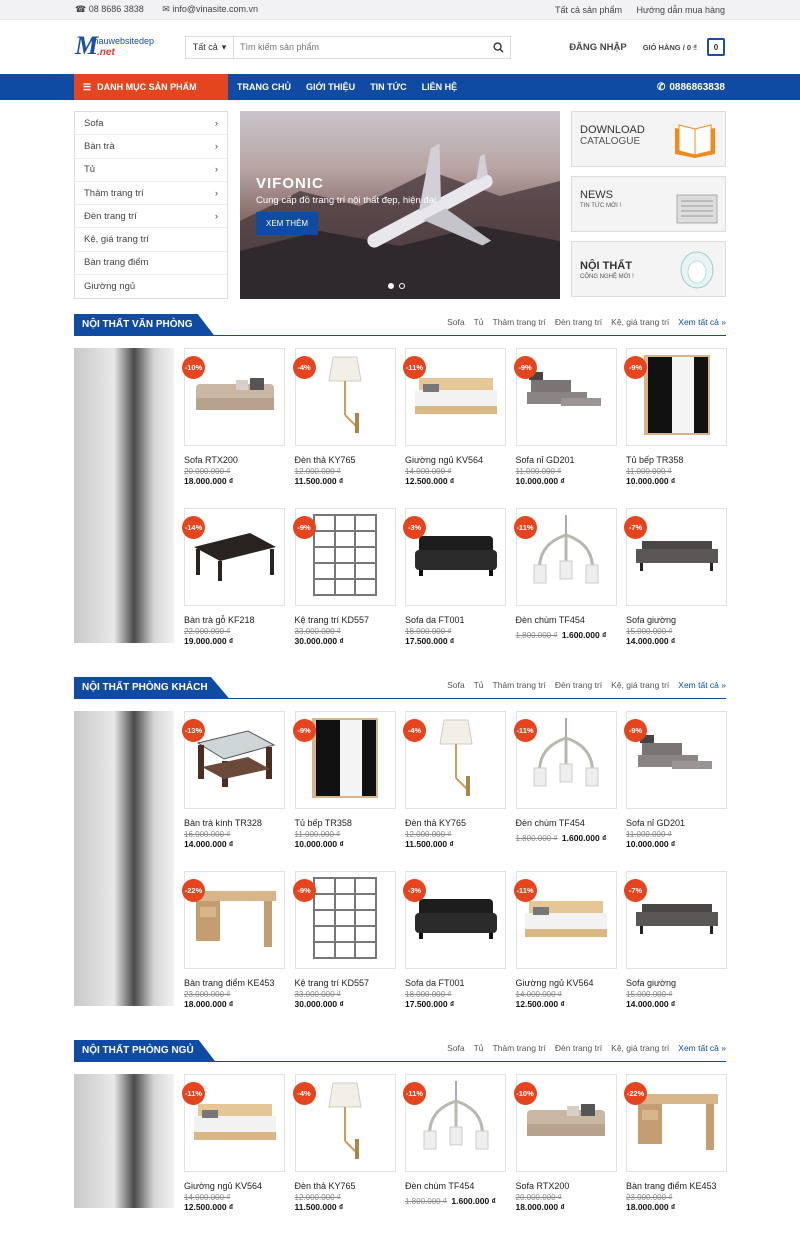 This screenshot has height=1236, width=800. Describe the element at coordinates (345, 823) in the screenshot. I see `product-name: Tủ bếp TR358` at that location.